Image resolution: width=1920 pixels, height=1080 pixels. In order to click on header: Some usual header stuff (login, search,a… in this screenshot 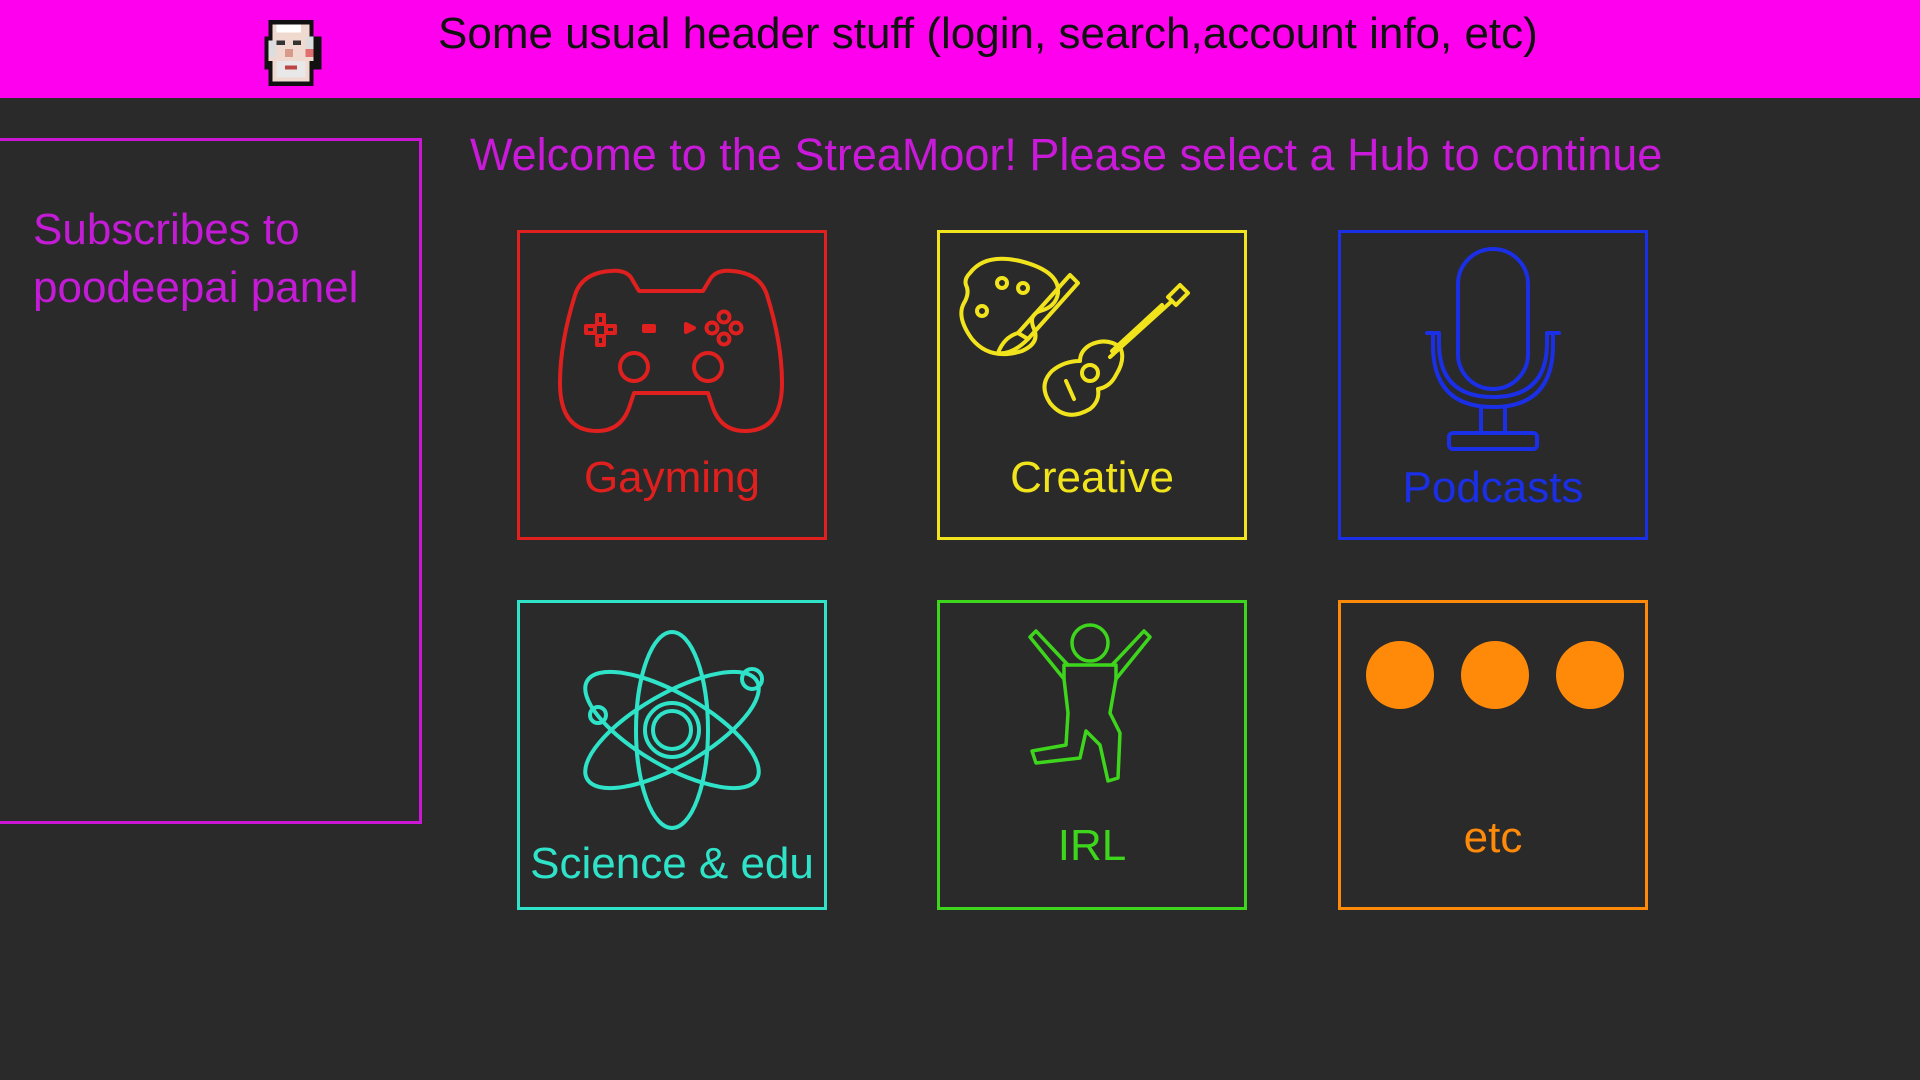, I will do `click(960, 49)`.